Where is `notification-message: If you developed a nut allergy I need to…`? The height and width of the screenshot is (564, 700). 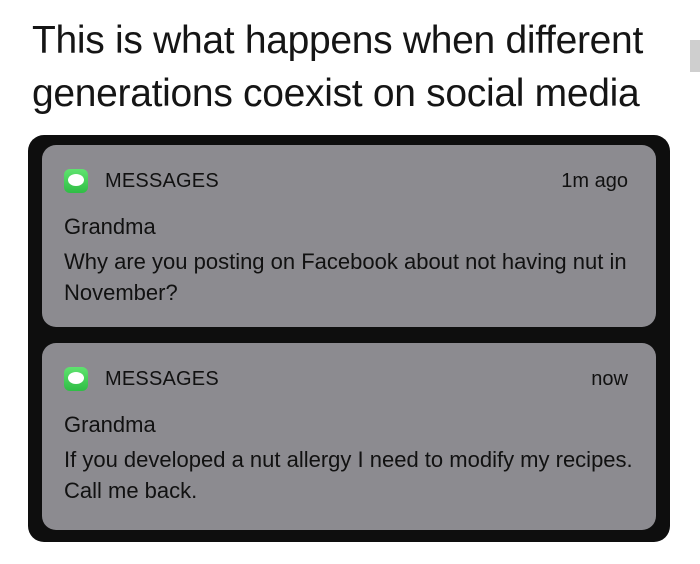
notification-message: If you developed a nut allergy I need to… is located at coordinates (348, 475).